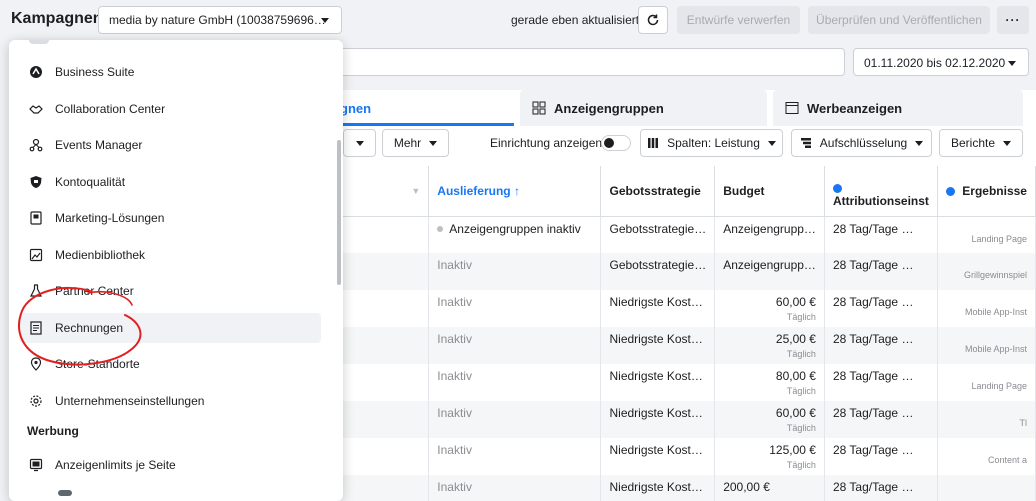 This screenshot has width=1036, height=501. Describe the element at coordinates (36, 400) in the screenshot. I see `gear-icon` at that location.